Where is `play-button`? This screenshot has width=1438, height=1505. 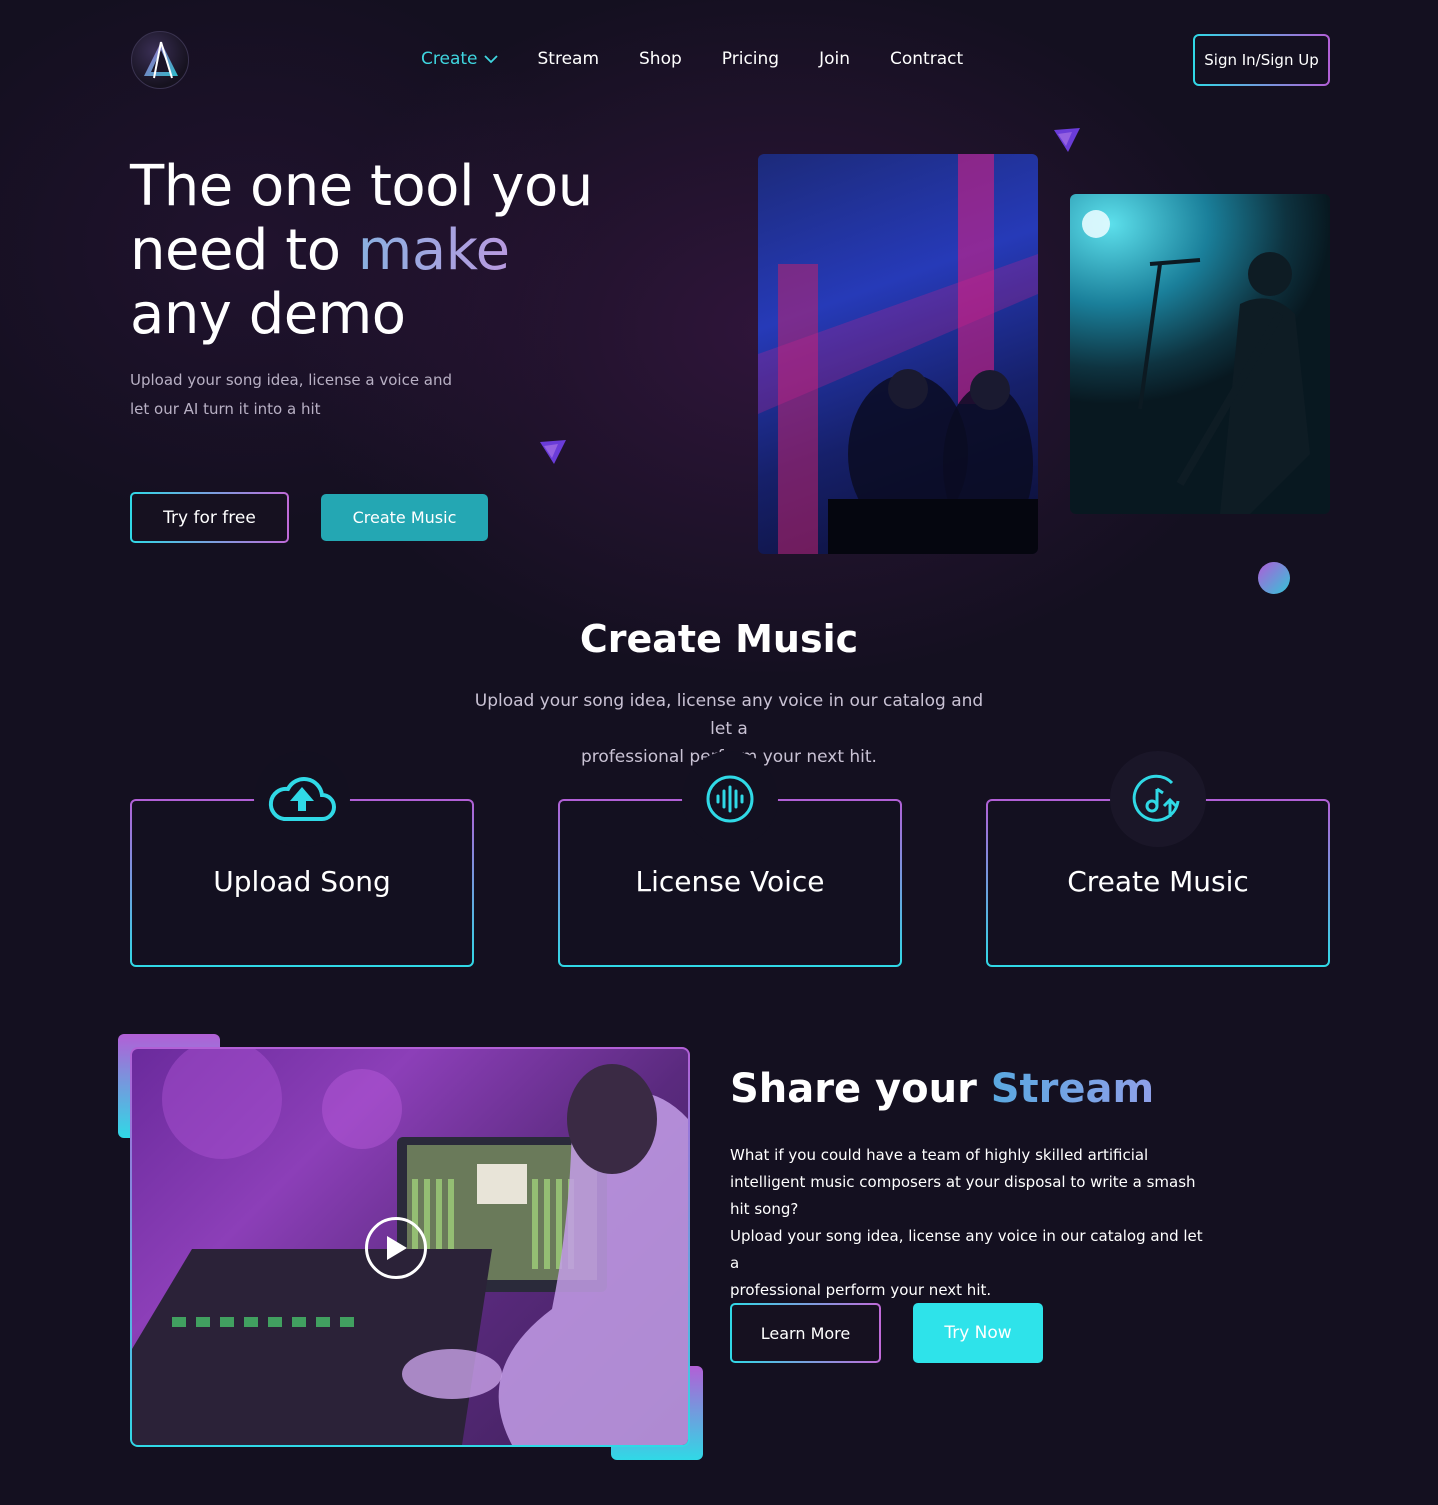
play-button is located at coordinates (396, 1248).